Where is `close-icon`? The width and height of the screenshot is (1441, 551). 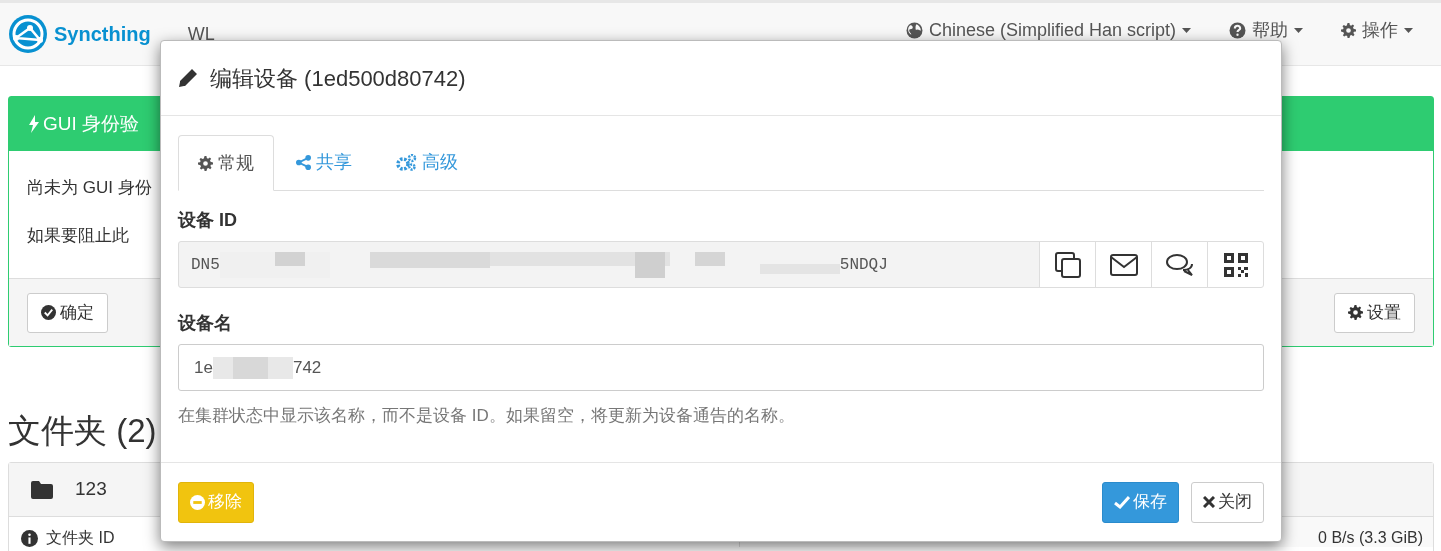
close-icon is located at coordinates (1209, 502).